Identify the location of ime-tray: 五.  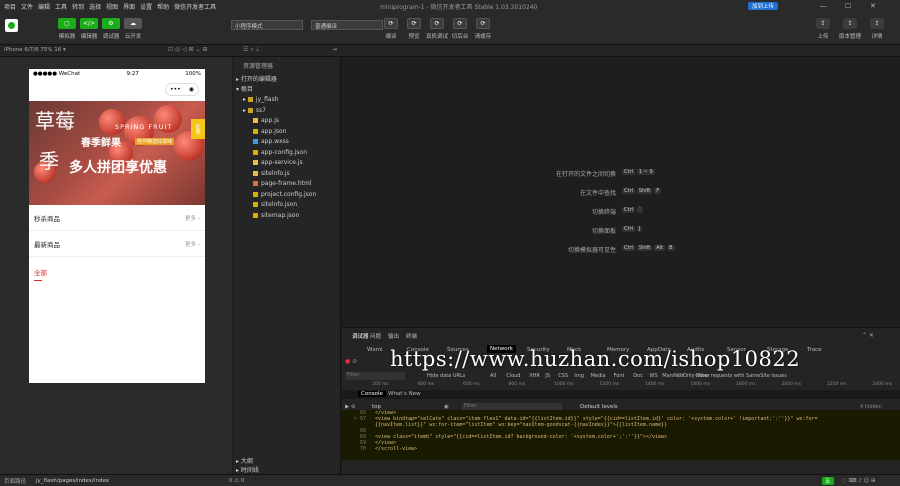
(828, 480).